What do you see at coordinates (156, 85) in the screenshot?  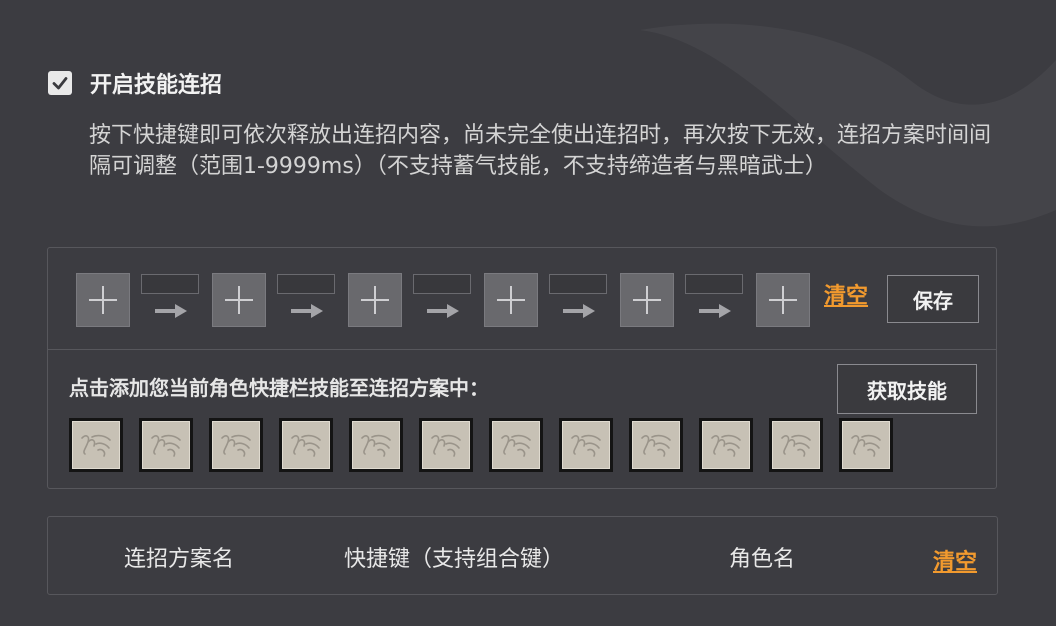 I see `enable-combo-label: 开启技能连招` at bounding box center [156, 85].